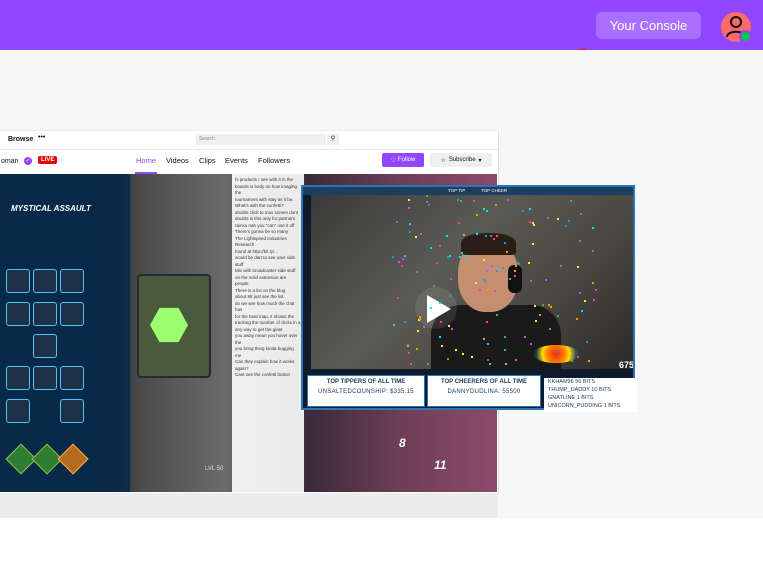  What do you see at coordinates (51, 208) in the screenshot?
I see `hud-title: MYSTICAL ASSAULT` at bounding box center [51, 208].